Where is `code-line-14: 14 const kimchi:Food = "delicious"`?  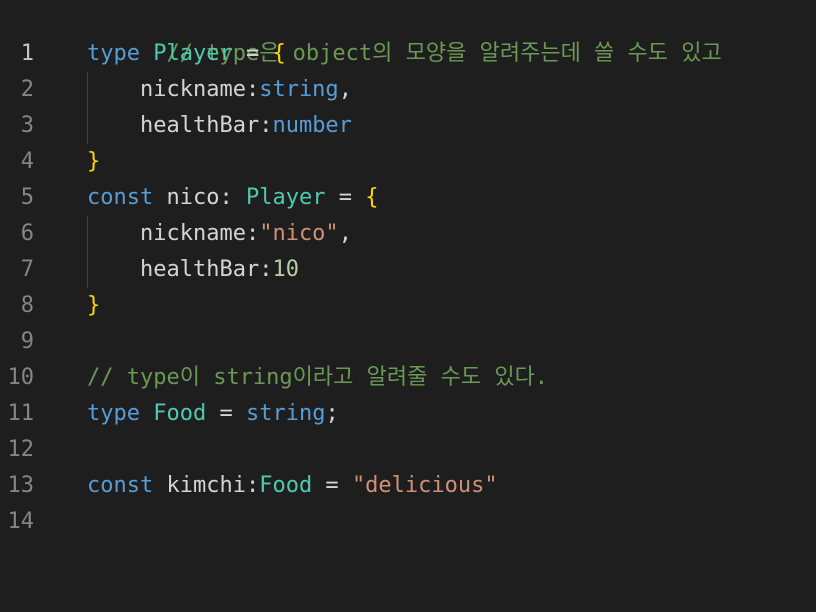 code-line-14: 14 const kimchi:Food = "delicious" is located at coordinates (408, 501).